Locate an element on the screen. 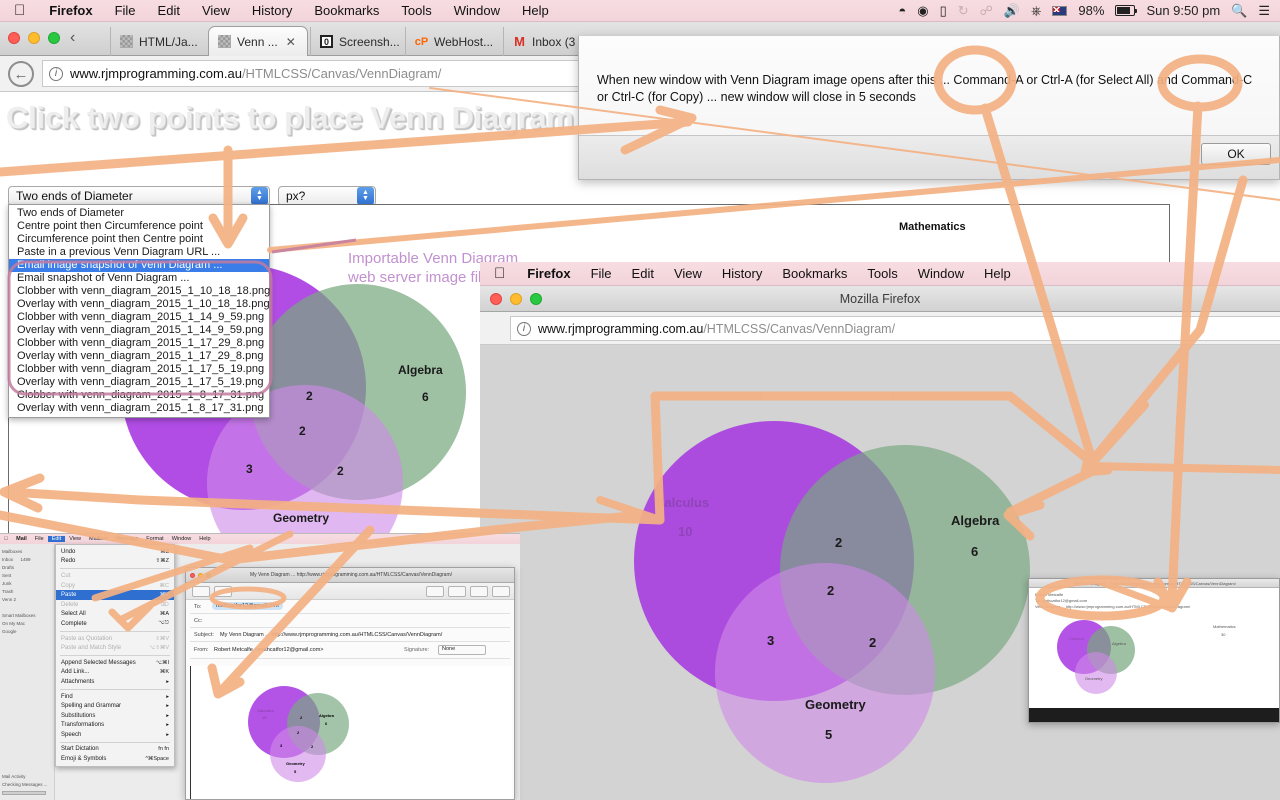 The width and height of the screenshot is (1280, 800). mail-menu-mailbox: Mailbox is located at coordinates (98, 539).